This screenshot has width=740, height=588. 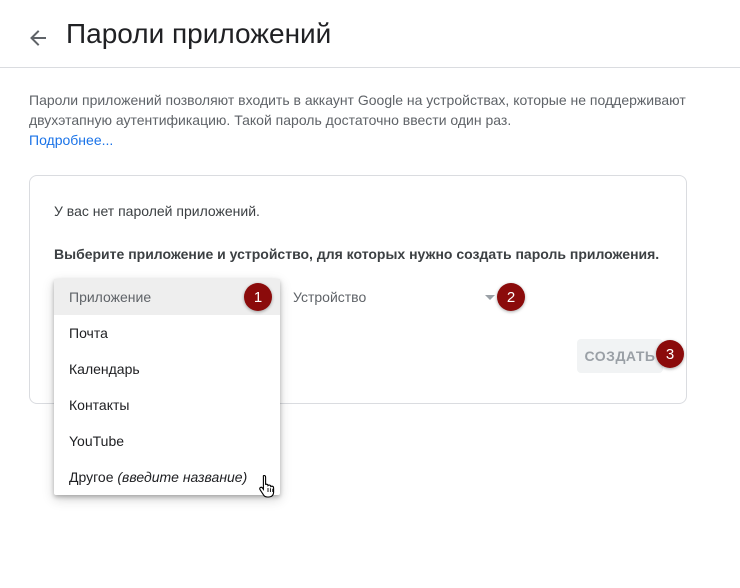 I want to click on arrow-left-icon, so click(x=38, y=38).